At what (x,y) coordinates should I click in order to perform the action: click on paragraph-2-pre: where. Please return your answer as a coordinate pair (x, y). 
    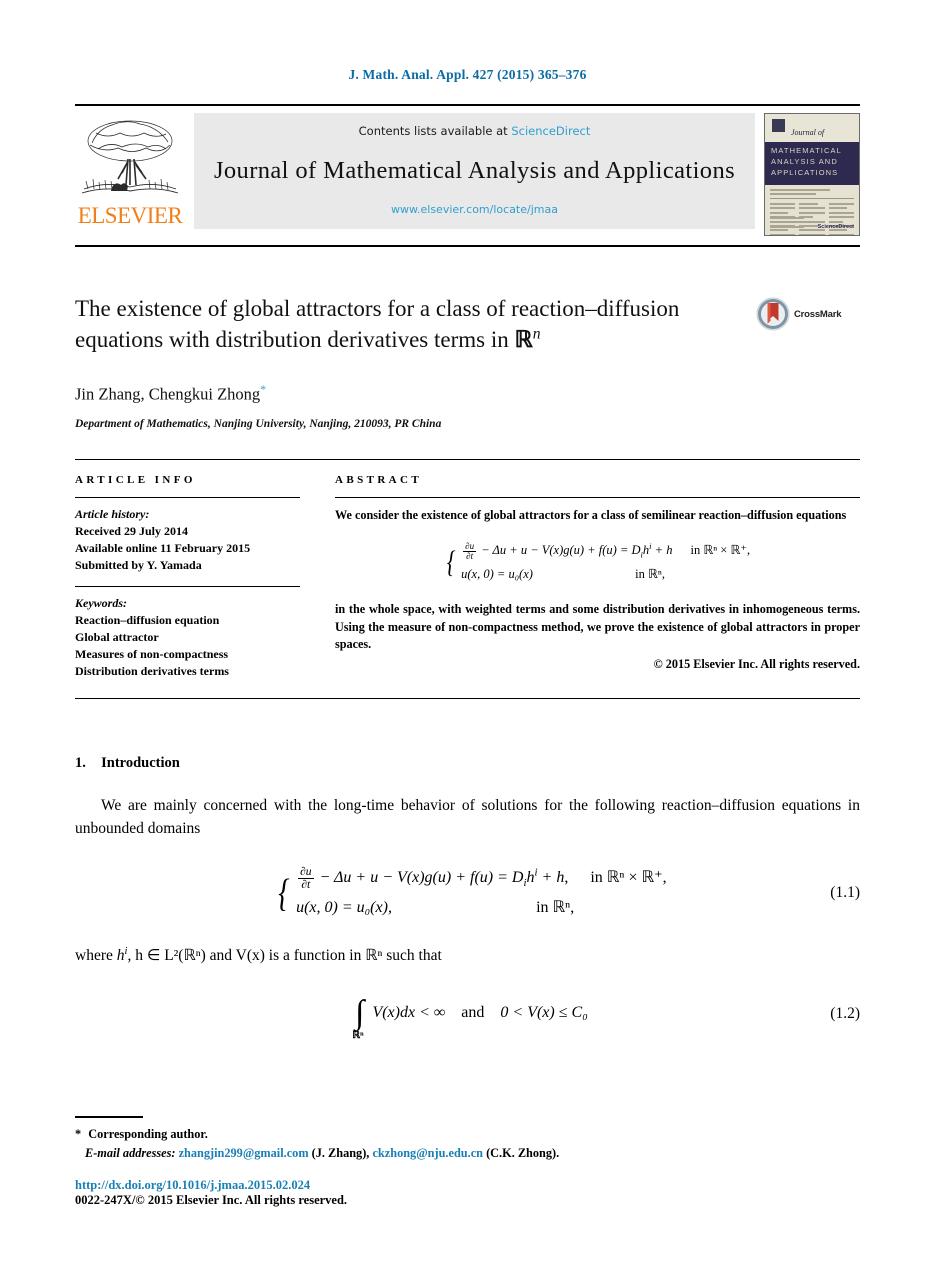
    Looking at the image, I should click on (96, 955).